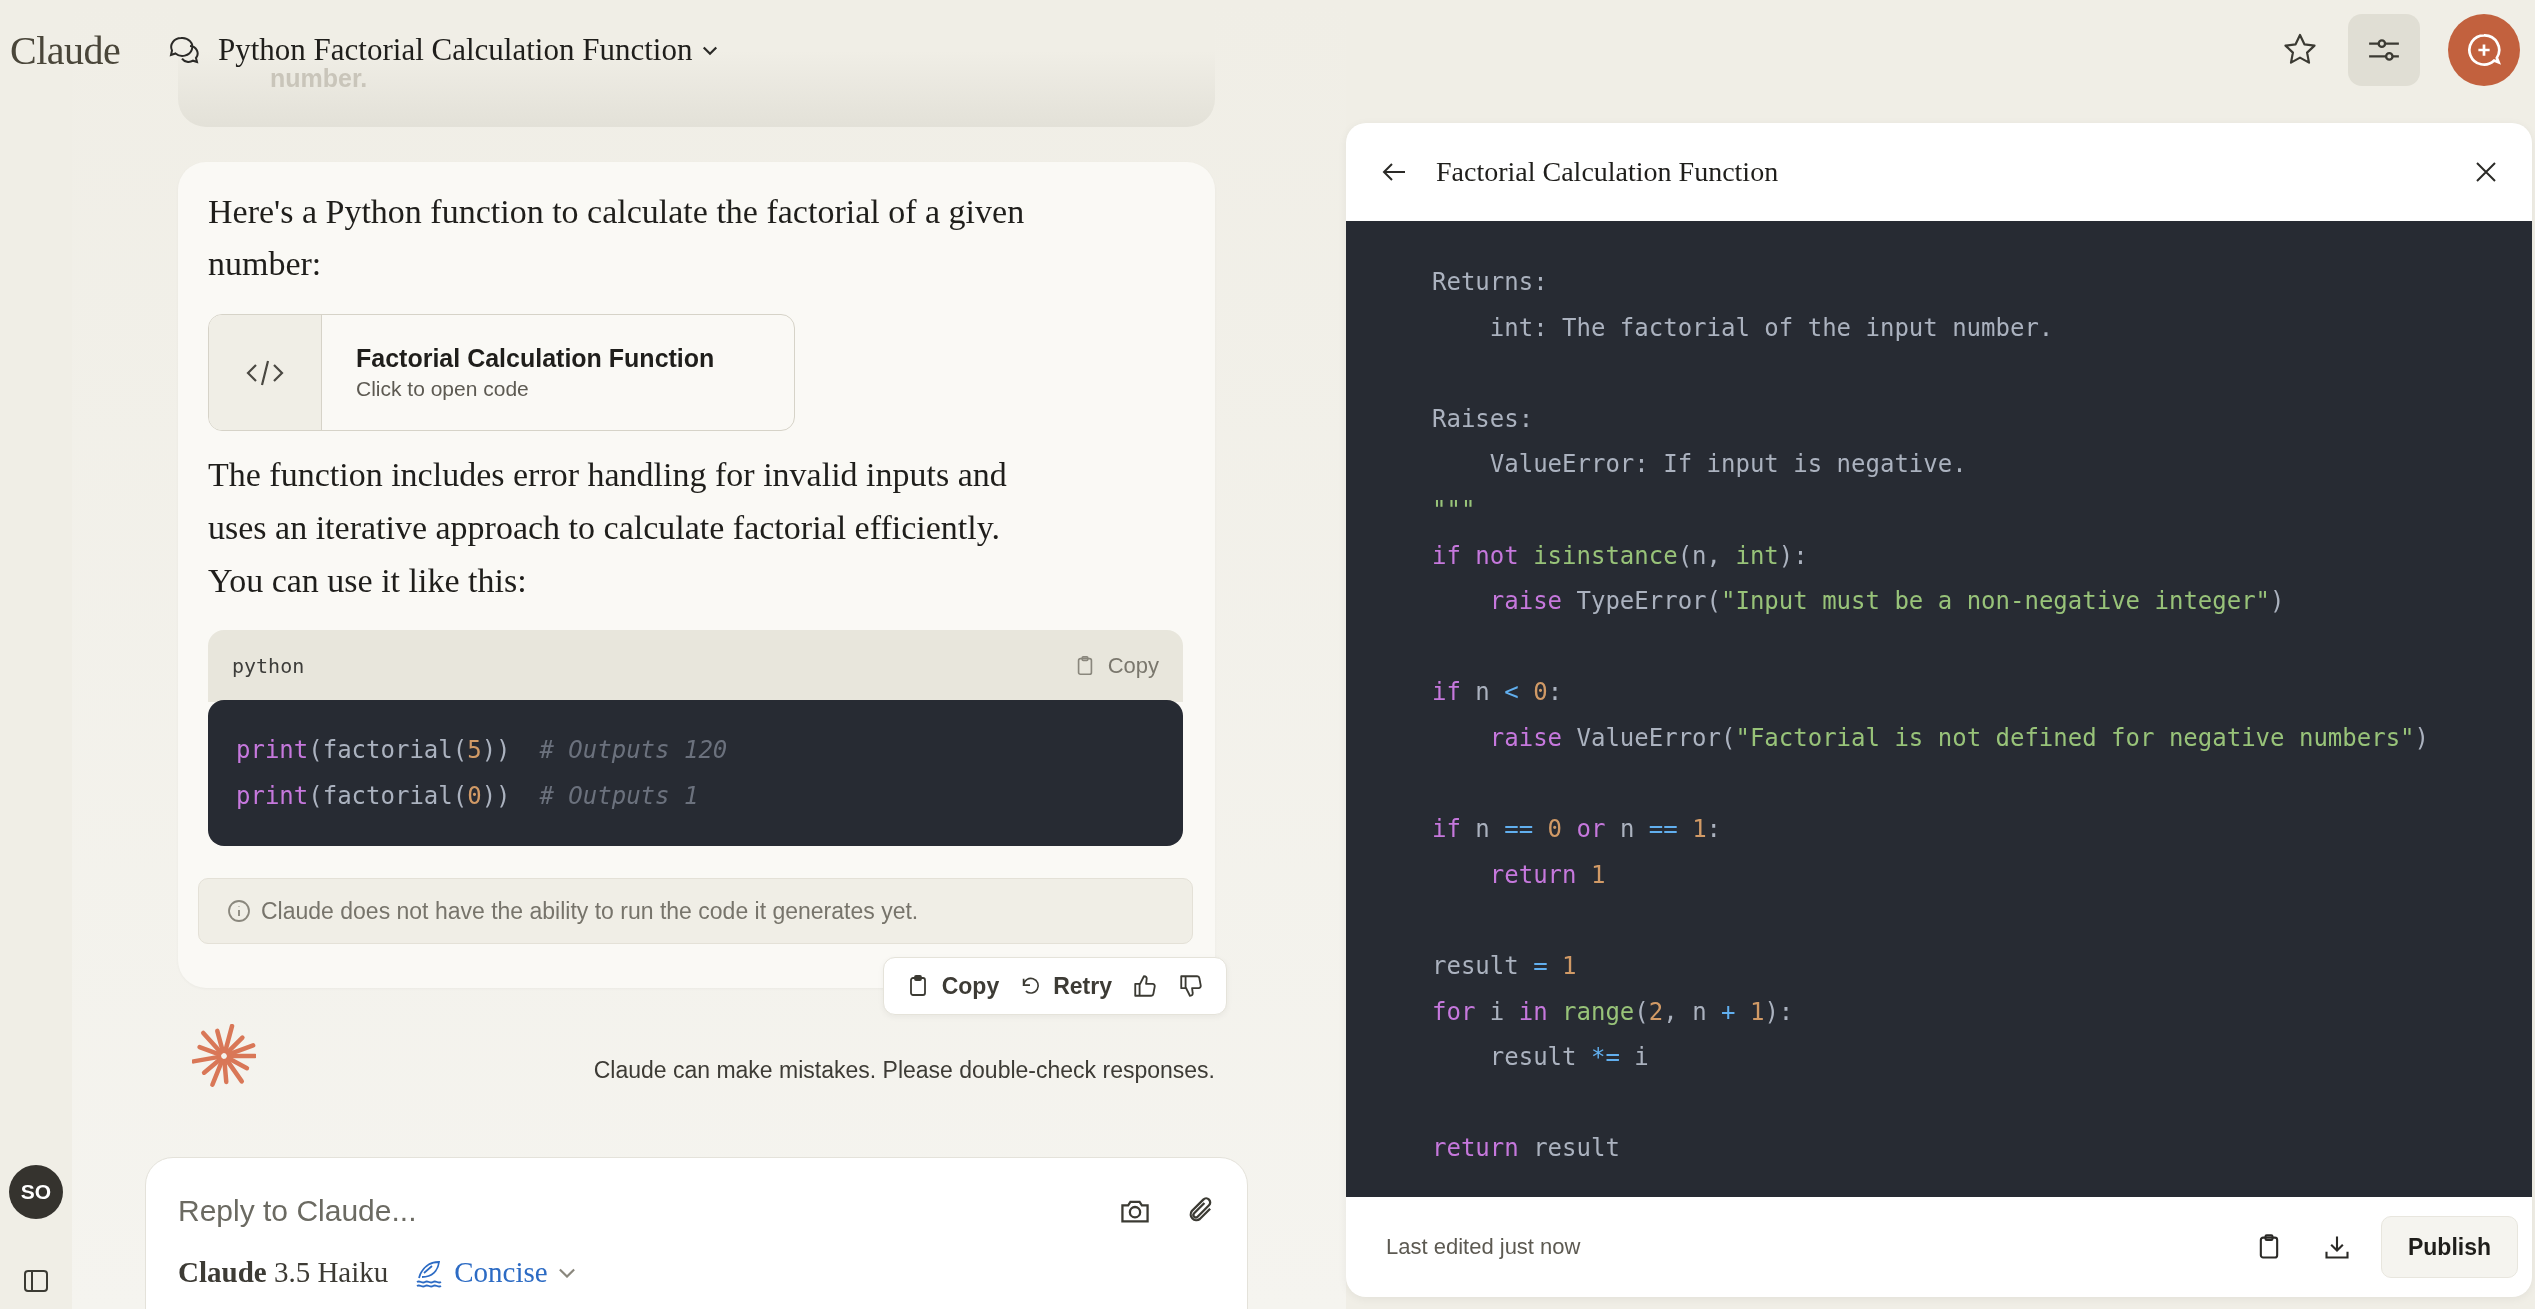 The height and width of the screenshot is (1309, 2535). Describe the element at coordinates (1526, 1149) in the screenshot. I see `code-line: return result` at that location.